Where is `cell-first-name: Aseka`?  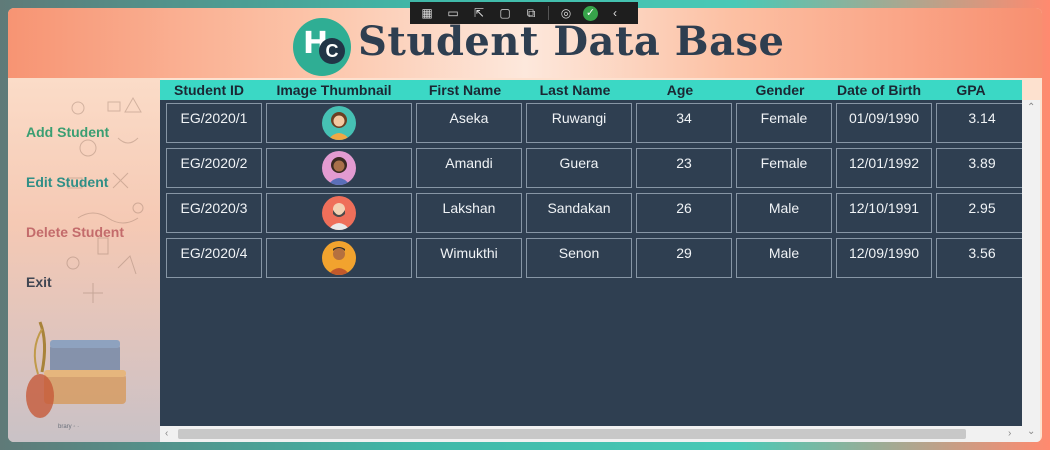 cell-first-name: Aseka is located at coordinates (469, 123).